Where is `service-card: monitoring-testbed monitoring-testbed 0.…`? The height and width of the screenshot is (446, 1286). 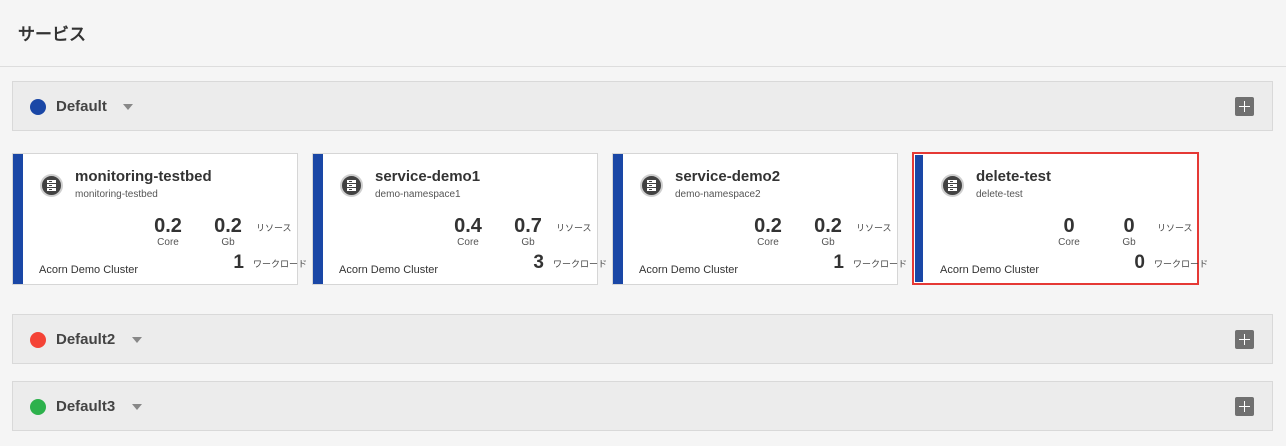 service-card: monitoring-testbed monitoring-testbed 0.… is located at coordinates (159, 219).